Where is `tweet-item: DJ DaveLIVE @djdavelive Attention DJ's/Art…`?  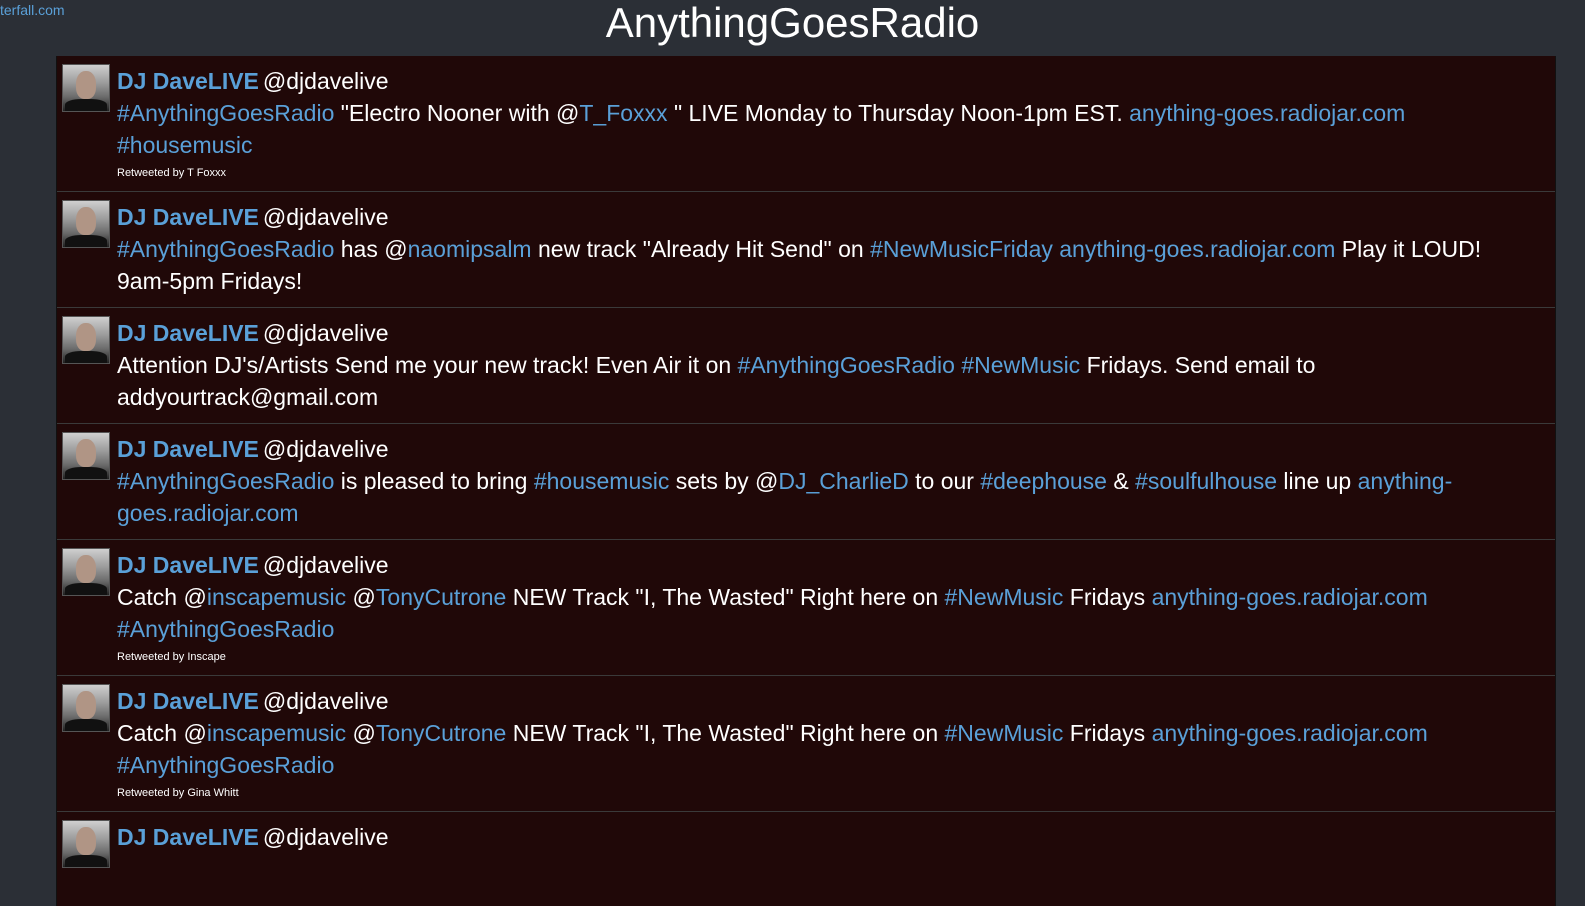 tweet-item: DJ DaveLIVE @djdavelive Attention DJ's/Art… is located at coordinates (806, 365).